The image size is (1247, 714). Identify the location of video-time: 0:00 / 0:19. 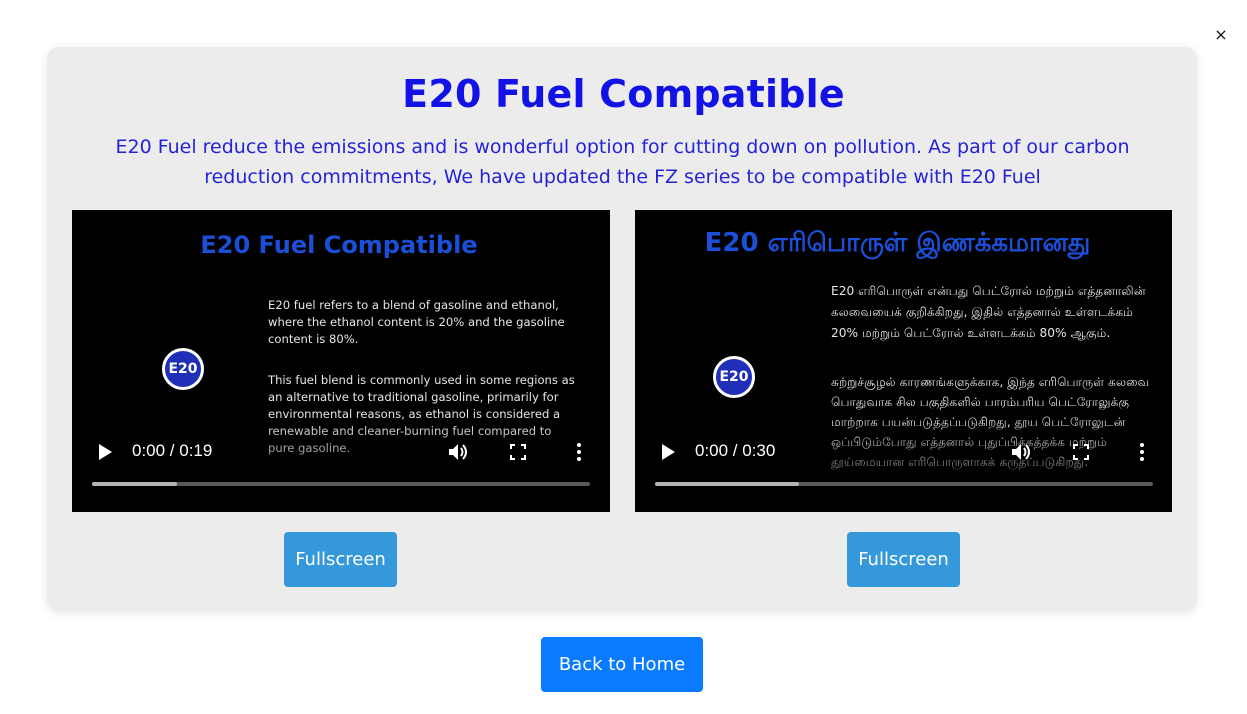
(172, 450).